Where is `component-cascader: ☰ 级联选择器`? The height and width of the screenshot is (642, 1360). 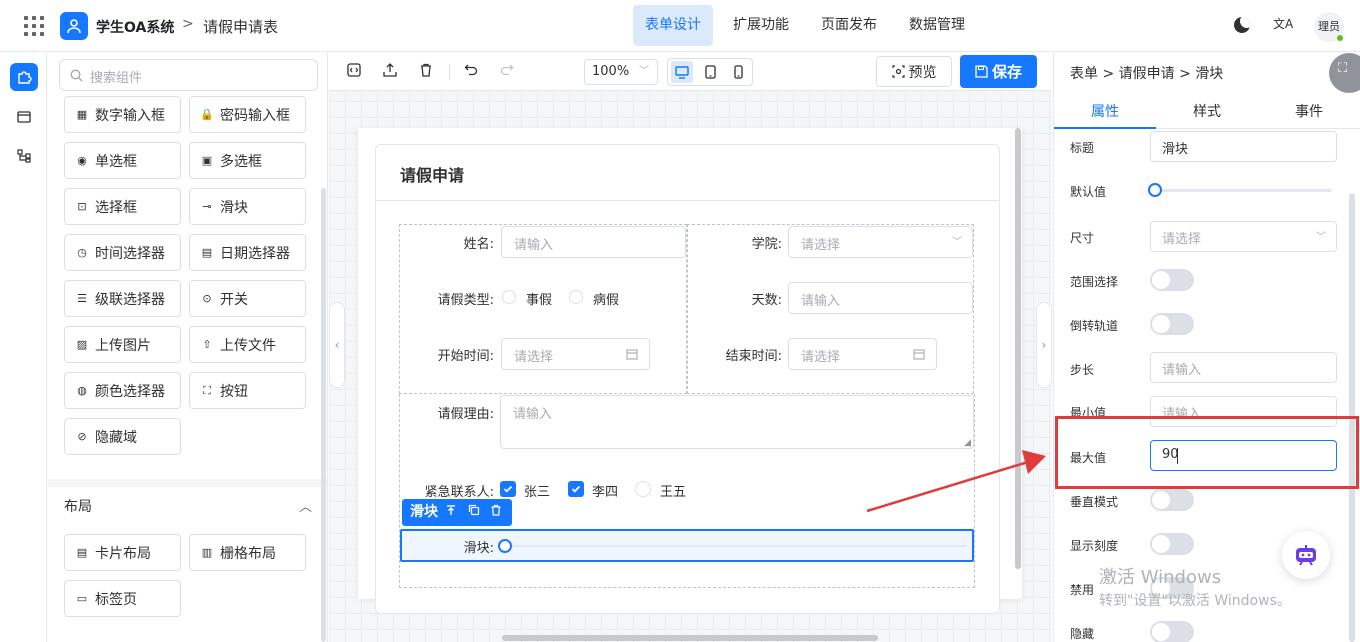 component-cascader: ☰ 级联选择器 is located at coordinates (122, 298).